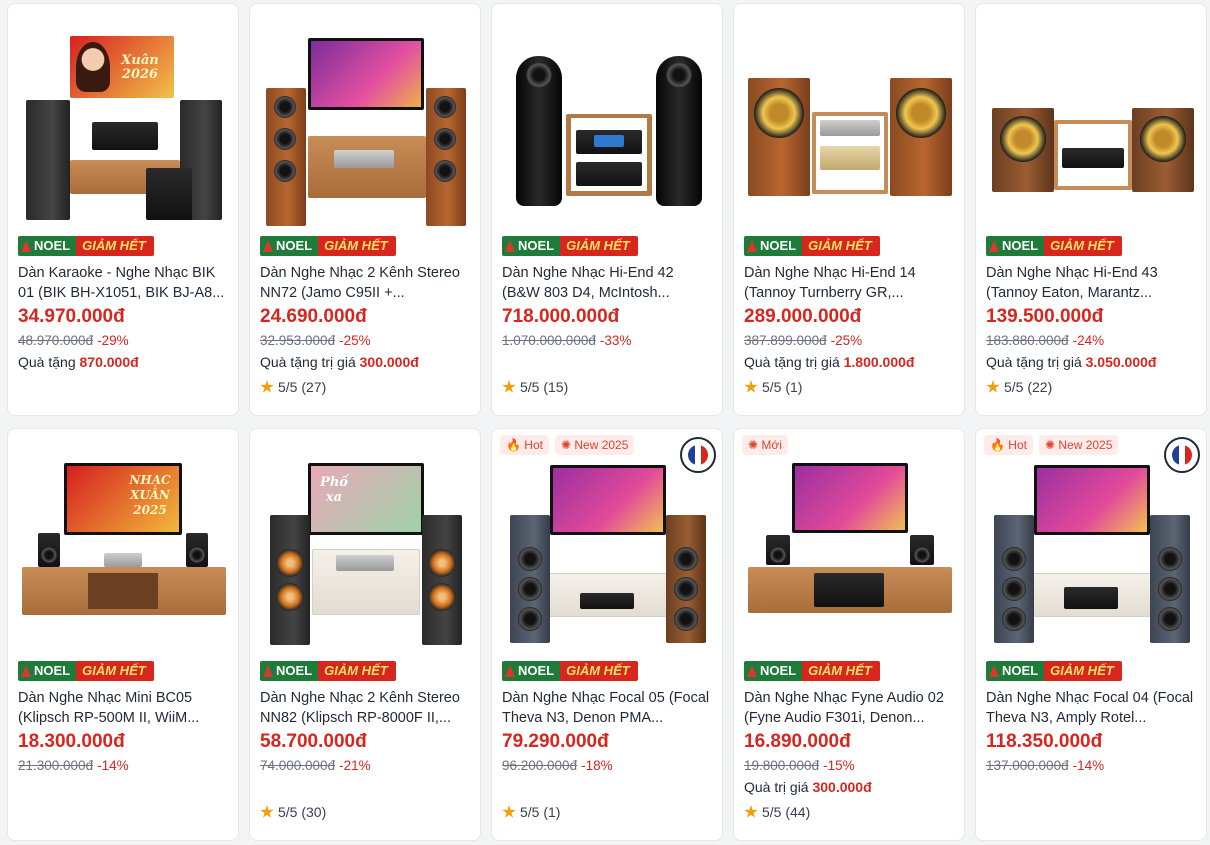  What do you see at coordinates (124, 122) in the screenshot?
I see `product-image: Xuân 2026` at bounding box center [124, 122].